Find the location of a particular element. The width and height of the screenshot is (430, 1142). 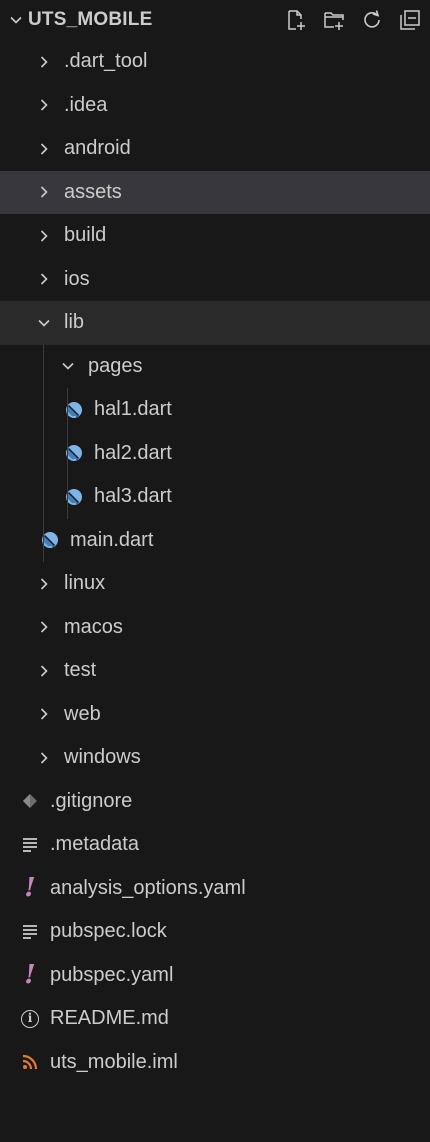

tree-folder-test: test is located at coordinates (215, 671).